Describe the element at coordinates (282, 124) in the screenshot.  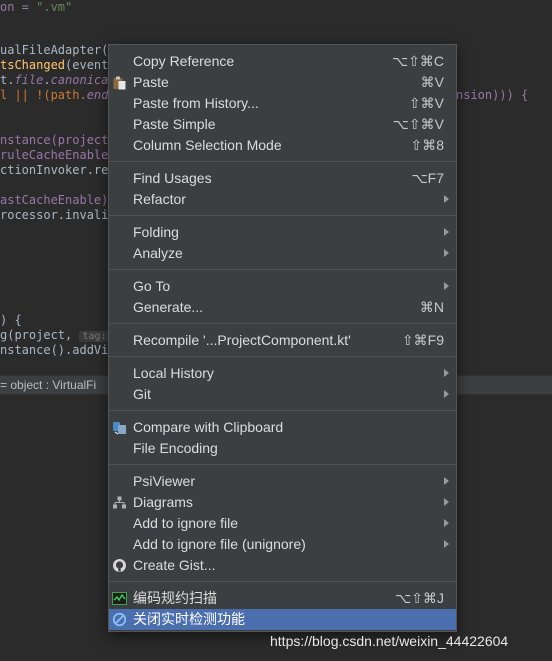
I see `menu-item-paste-simple: Paste Simple ⌥⇧⌘V` at that location.